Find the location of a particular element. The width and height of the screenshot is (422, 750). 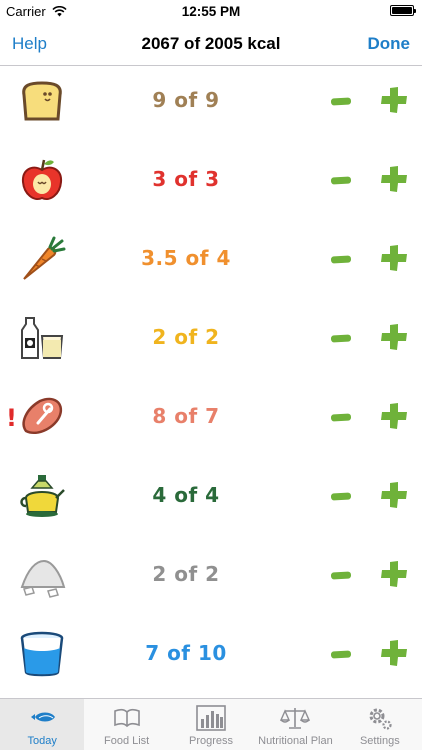

sugar-icon is located at coordinates (43, 578).